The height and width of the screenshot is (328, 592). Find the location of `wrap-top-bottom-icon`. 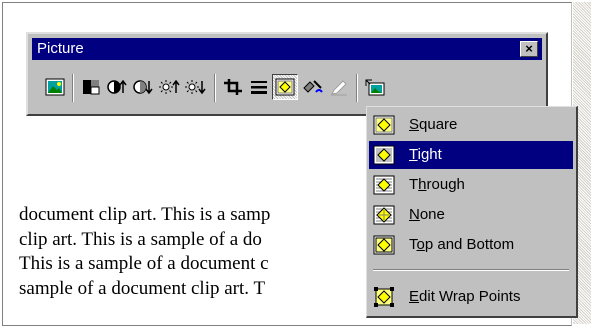

wrap-top-bottom-icon is located at coordinates (384, 245).